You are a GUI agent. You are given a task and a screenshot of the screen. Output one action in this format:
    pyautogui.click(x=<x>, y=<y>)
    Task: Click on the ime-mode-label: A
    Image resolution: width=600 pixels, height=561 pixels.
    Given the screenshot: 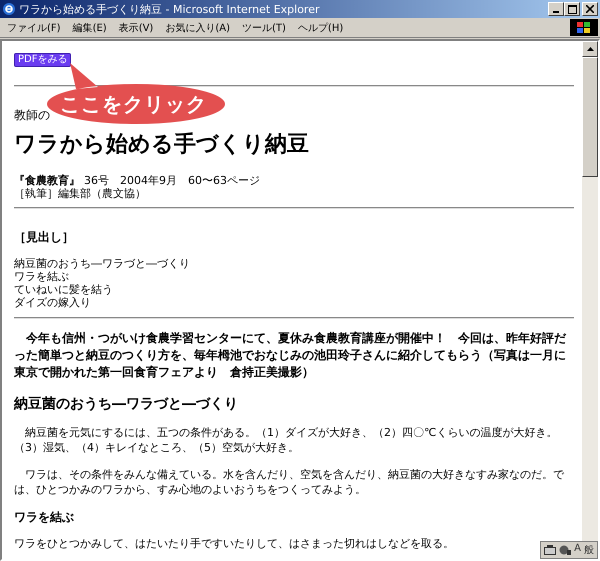 What is the action you would take?
    pyautogui.click(x=577, y=550)
    